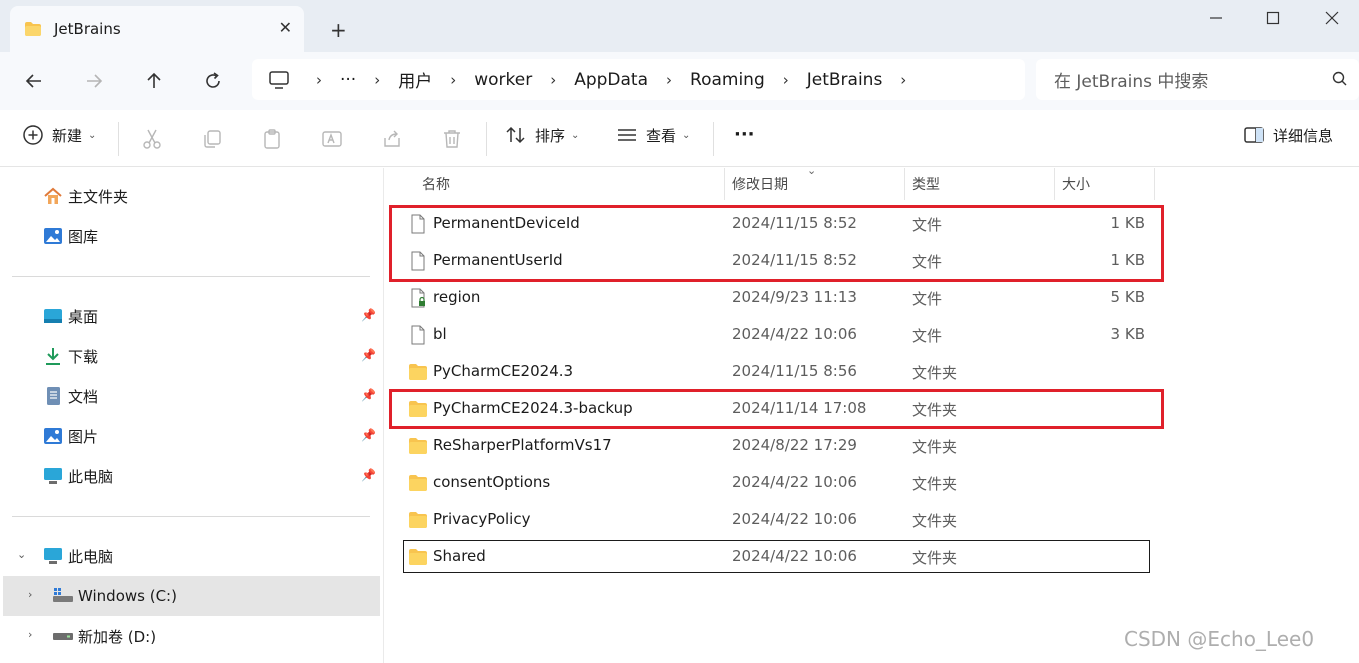 The width and height of the screenshot is (1359, 663). I want to click on breadcrumb-users: 用户, so click(415, 79).